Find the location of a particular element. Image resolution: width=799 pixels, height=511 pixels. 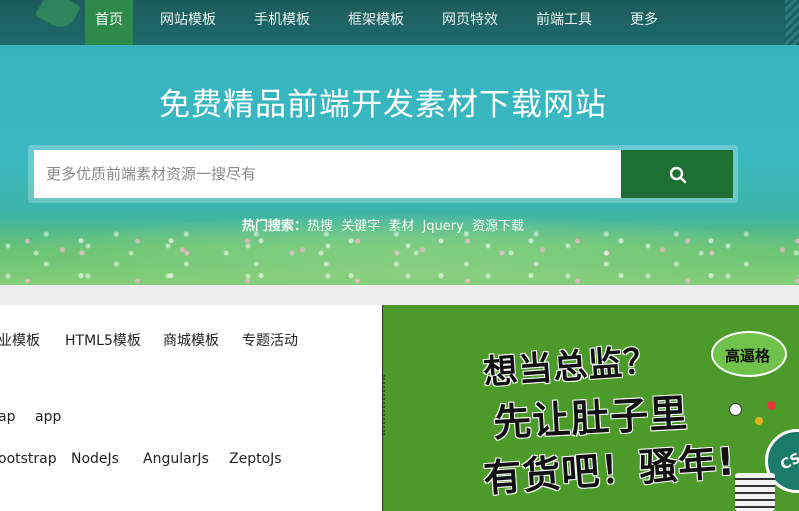

top-nav: 首页 网站模板 手机模板 框架模板 网页特效 前端工具 更多 is located at coordinates (399, 22).